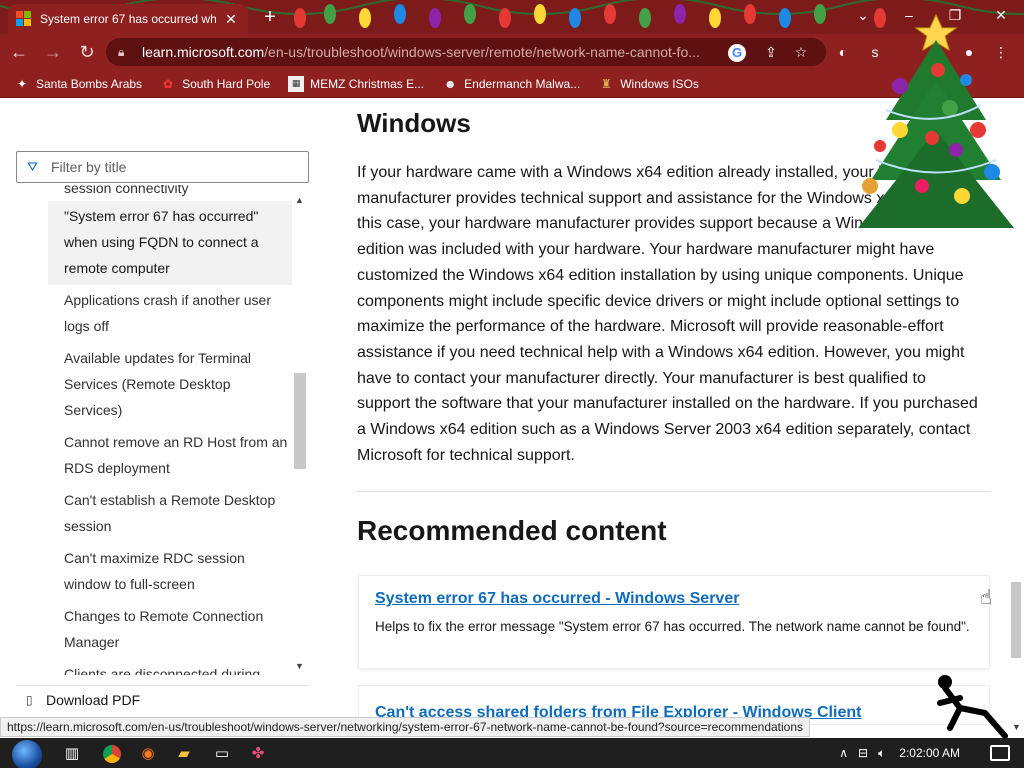  I want to click on system-tray: ∧ ⊟ 🔈︎ 2:02:00 AM, so click(919, 753).